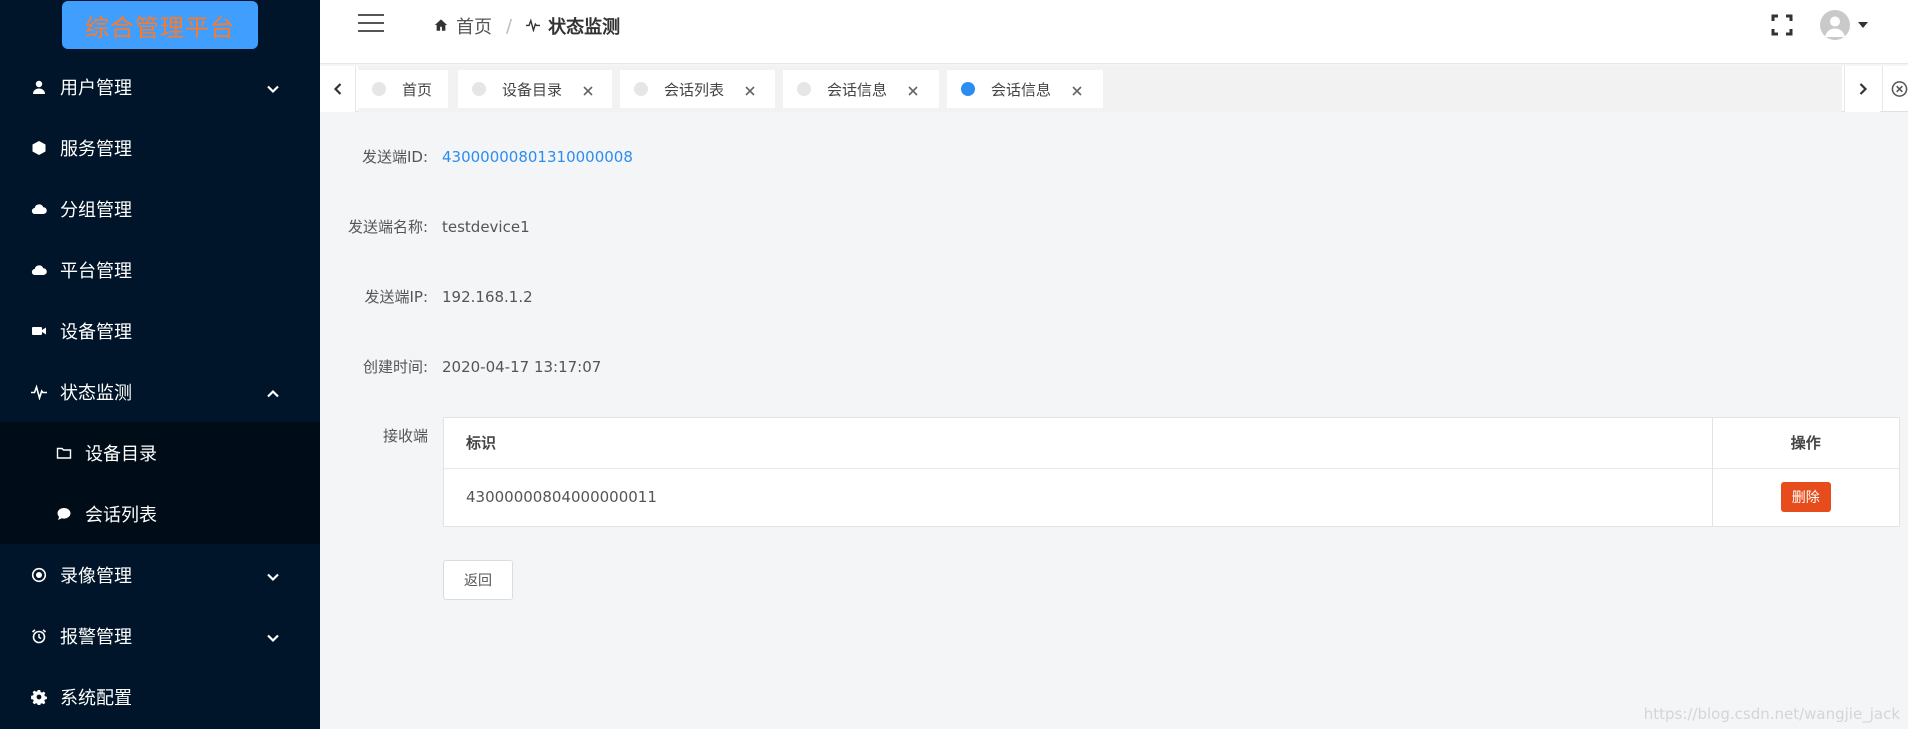 The width and height of the screenshot is (1908, 729). Describe the element at coordinates (96, 88) in the screenshot. I see `sidebar-item-label: 用户管理` at that location.